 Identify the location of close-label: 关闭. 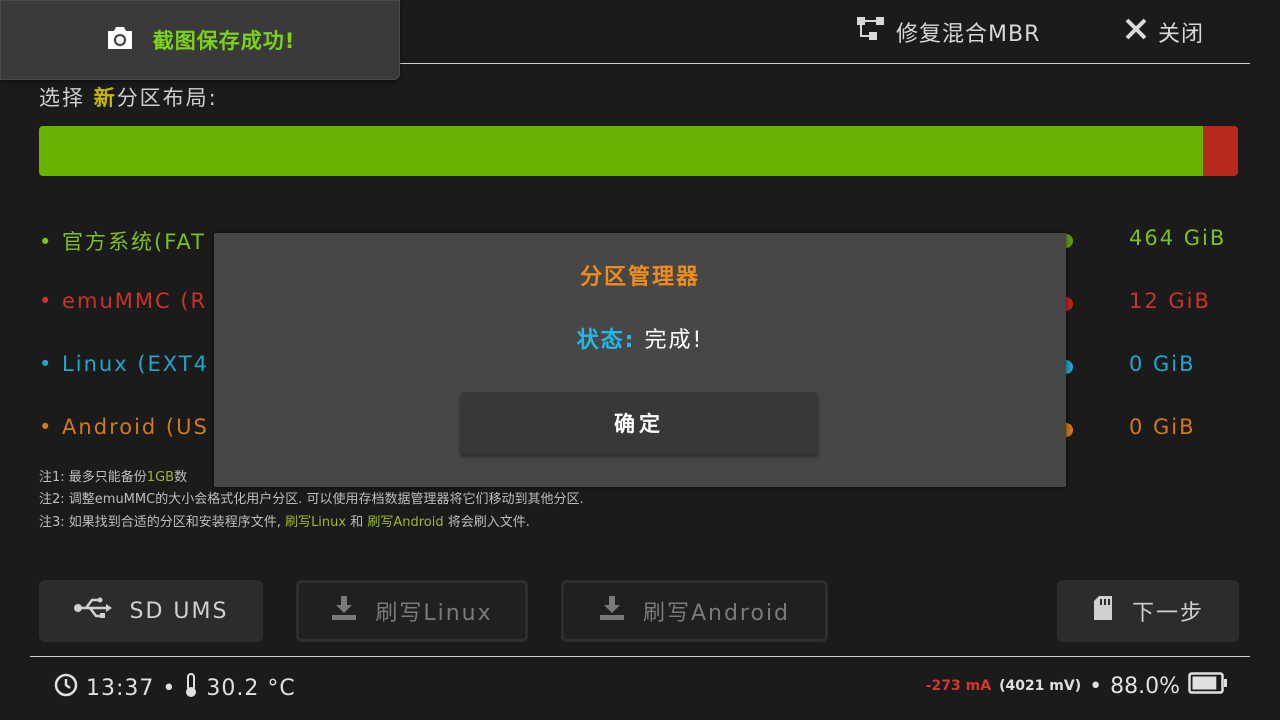
(1181, 34).